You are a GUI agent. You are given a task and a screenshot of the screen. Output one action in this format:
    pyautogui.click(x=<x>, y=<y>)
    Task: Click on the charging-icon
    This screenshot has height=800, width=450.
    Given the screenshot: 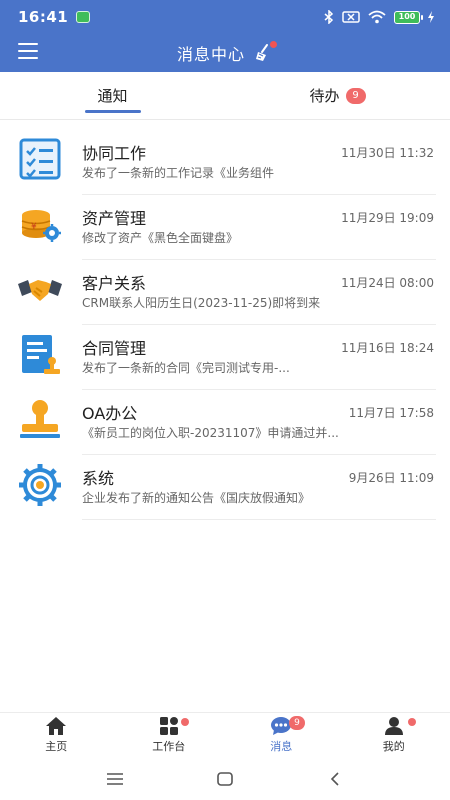 What is the action you would take?
    pyautogui.click(x=431, y=17)
    